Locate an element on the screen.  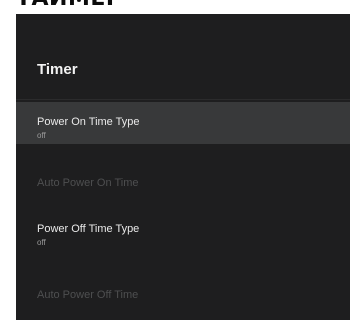
menu-item-power-off-time-type: Power Off Time Type off is located at coordinates (183, 235).